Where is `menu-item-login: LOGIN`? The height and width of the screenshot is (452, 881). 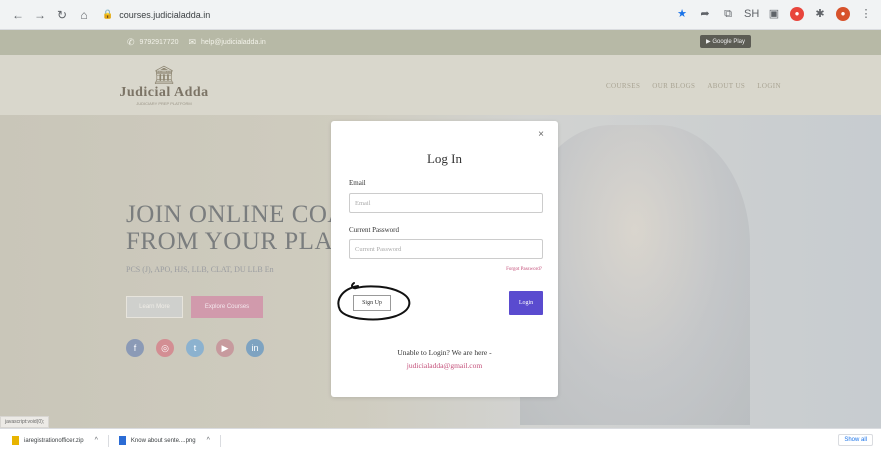
menu-item-login: LOGIN is located at coordinates (769, 86).